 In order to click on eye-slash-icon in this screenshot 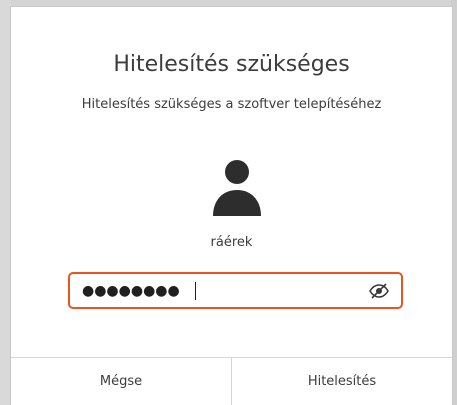, I will do `click(379, 291)`.